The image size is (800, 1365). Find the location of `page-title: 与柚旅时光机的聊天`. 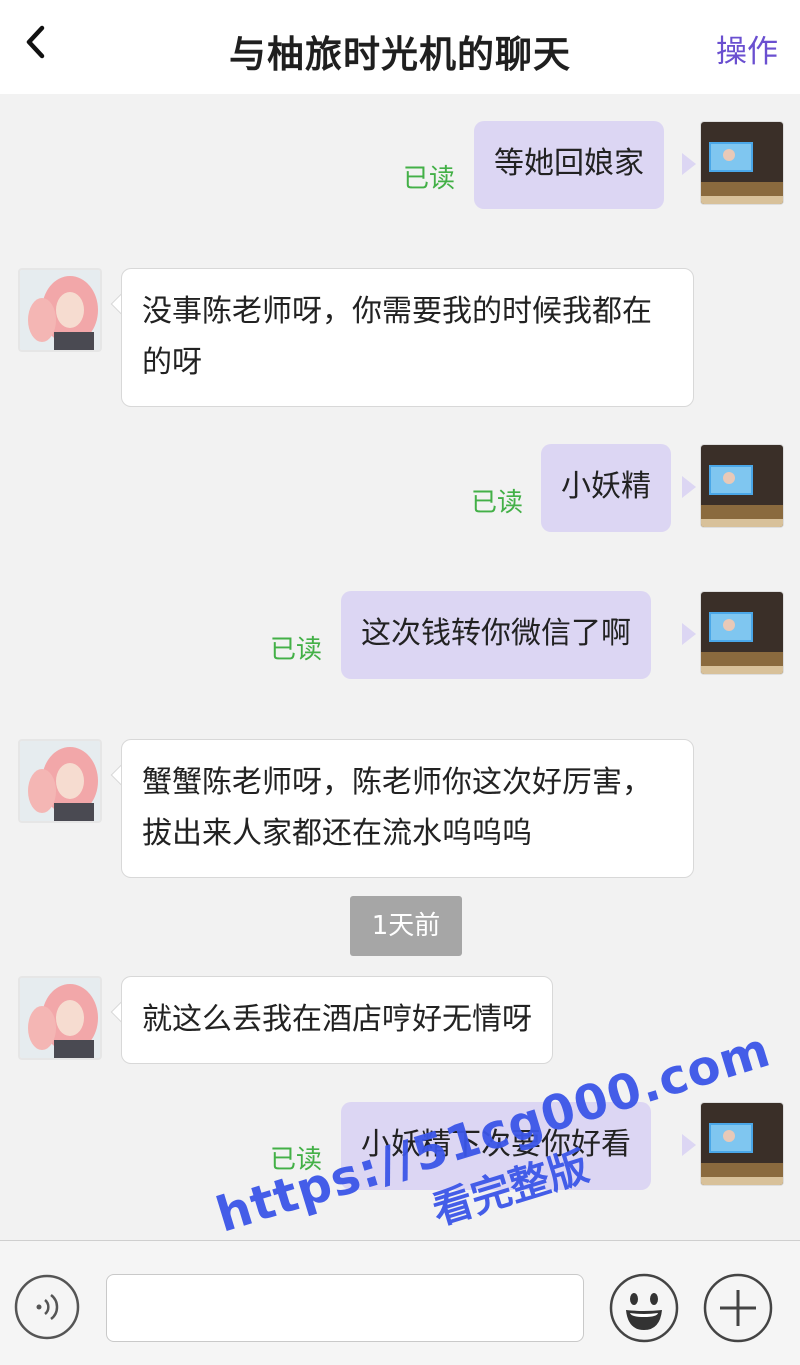

page-title: 与柚旅时光机的聊天 is located at coordinates (400, 54).